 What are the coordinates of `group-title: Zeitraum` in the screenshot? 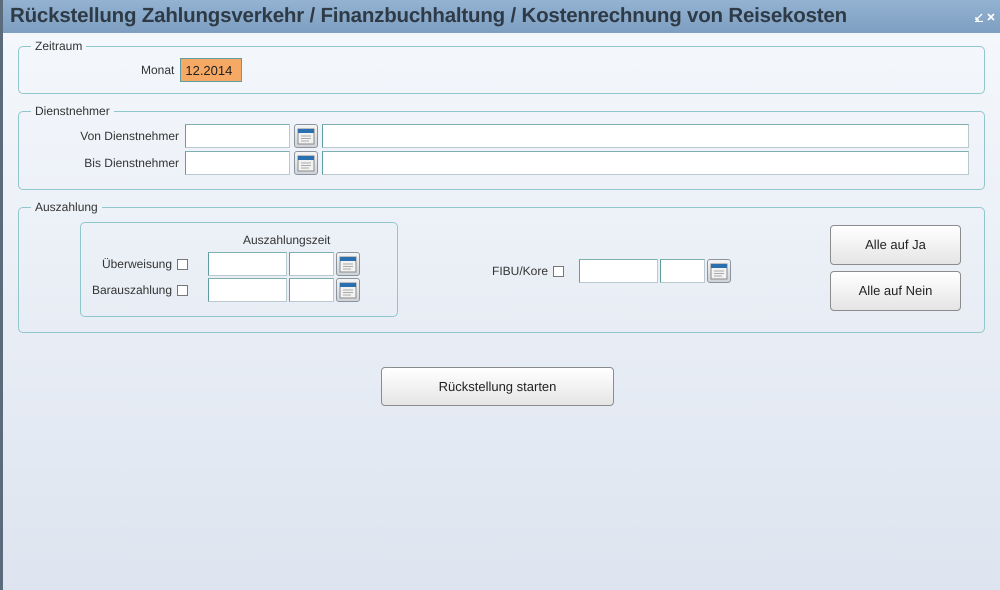 It's located at (59, 46).